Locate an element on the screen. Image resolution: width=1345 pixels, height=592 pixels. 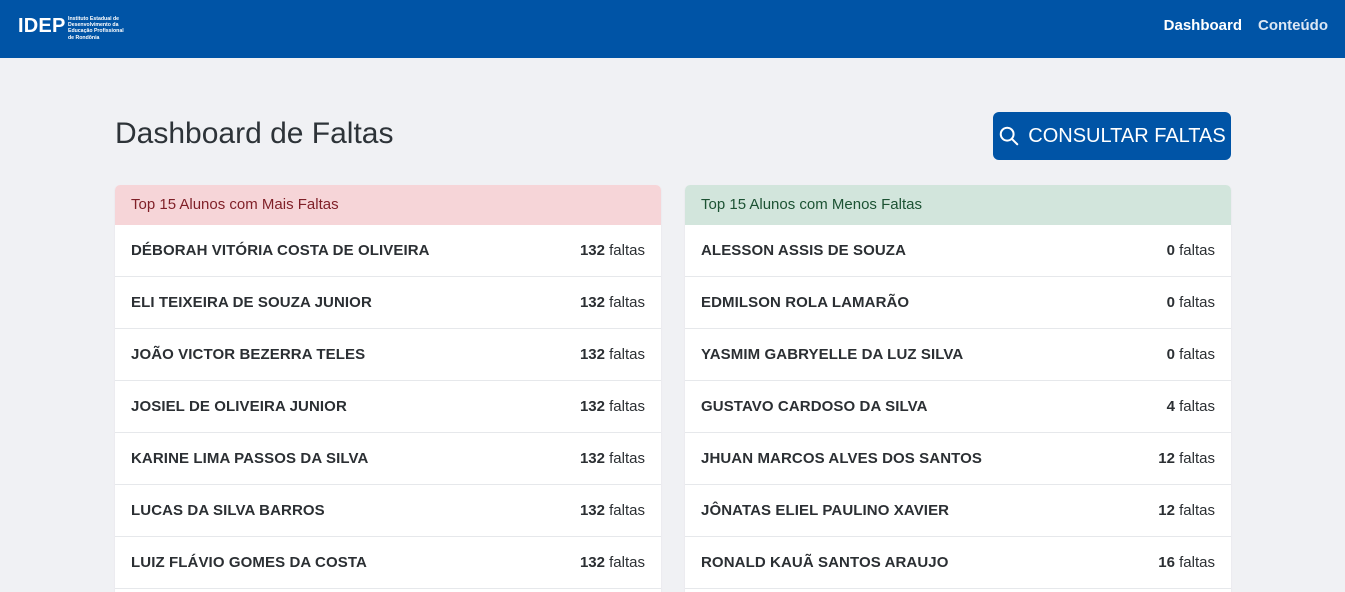
student-name: DÉBORAH VITÓRIA COSTA DE OLIVEIRA is located at coordinates (280, 250).